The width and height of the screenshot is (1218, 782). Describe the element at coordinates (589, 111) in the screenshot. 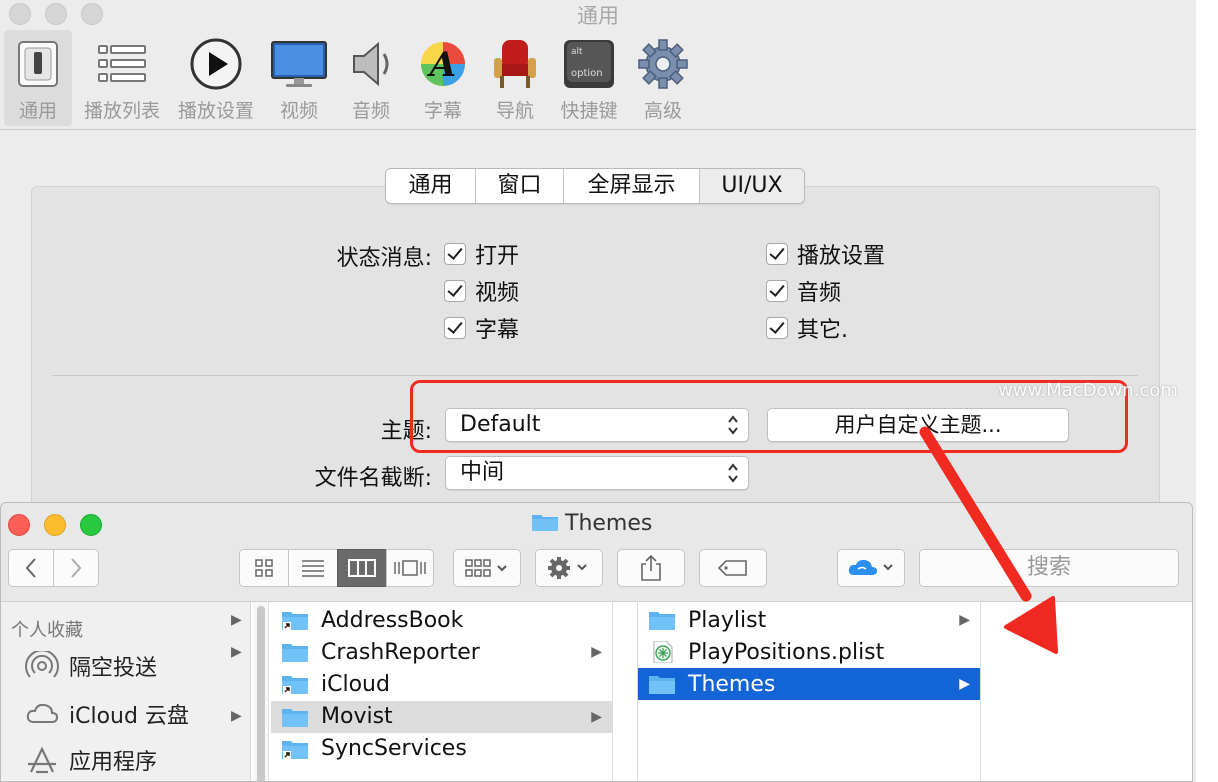

I see `toolbar-label: 快捷键` at that location.